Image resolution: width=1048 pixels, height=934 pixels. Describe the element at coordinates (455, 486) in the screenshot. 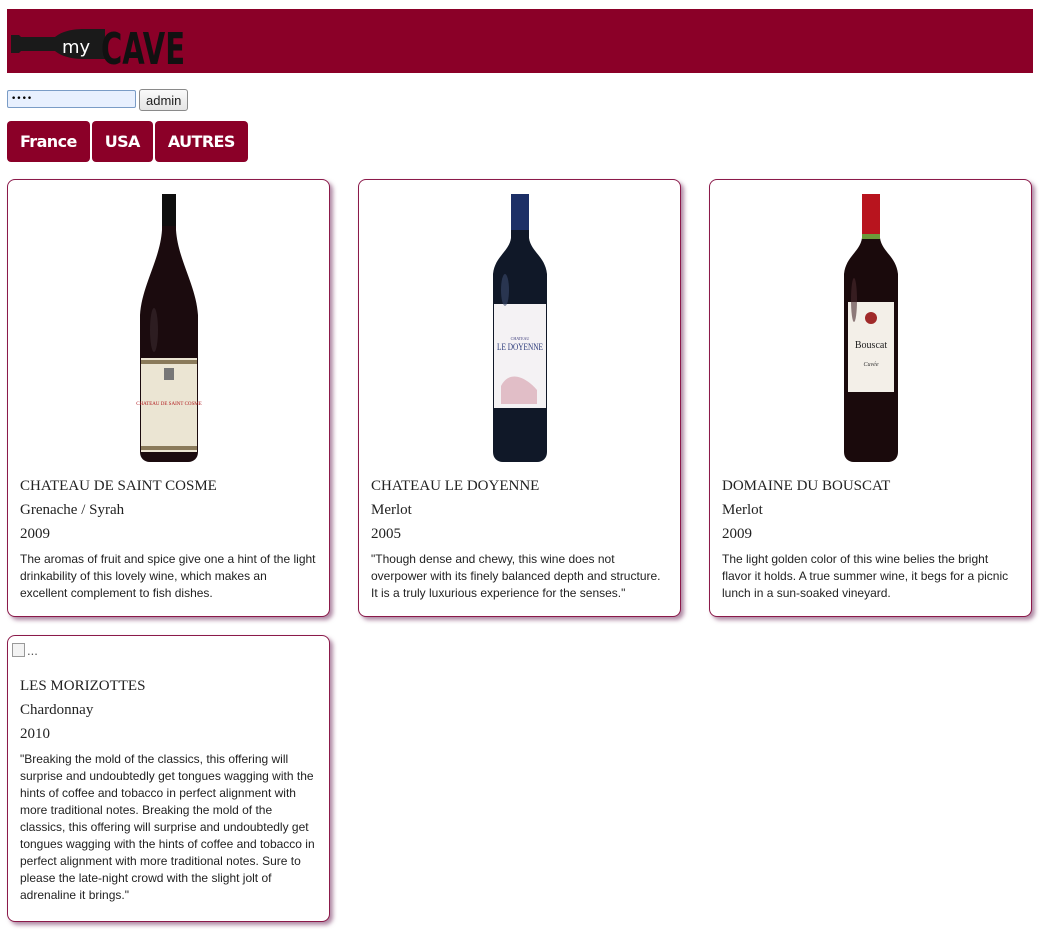

I see `wine-name: CHATEAU LE DOYENNE` at that location.